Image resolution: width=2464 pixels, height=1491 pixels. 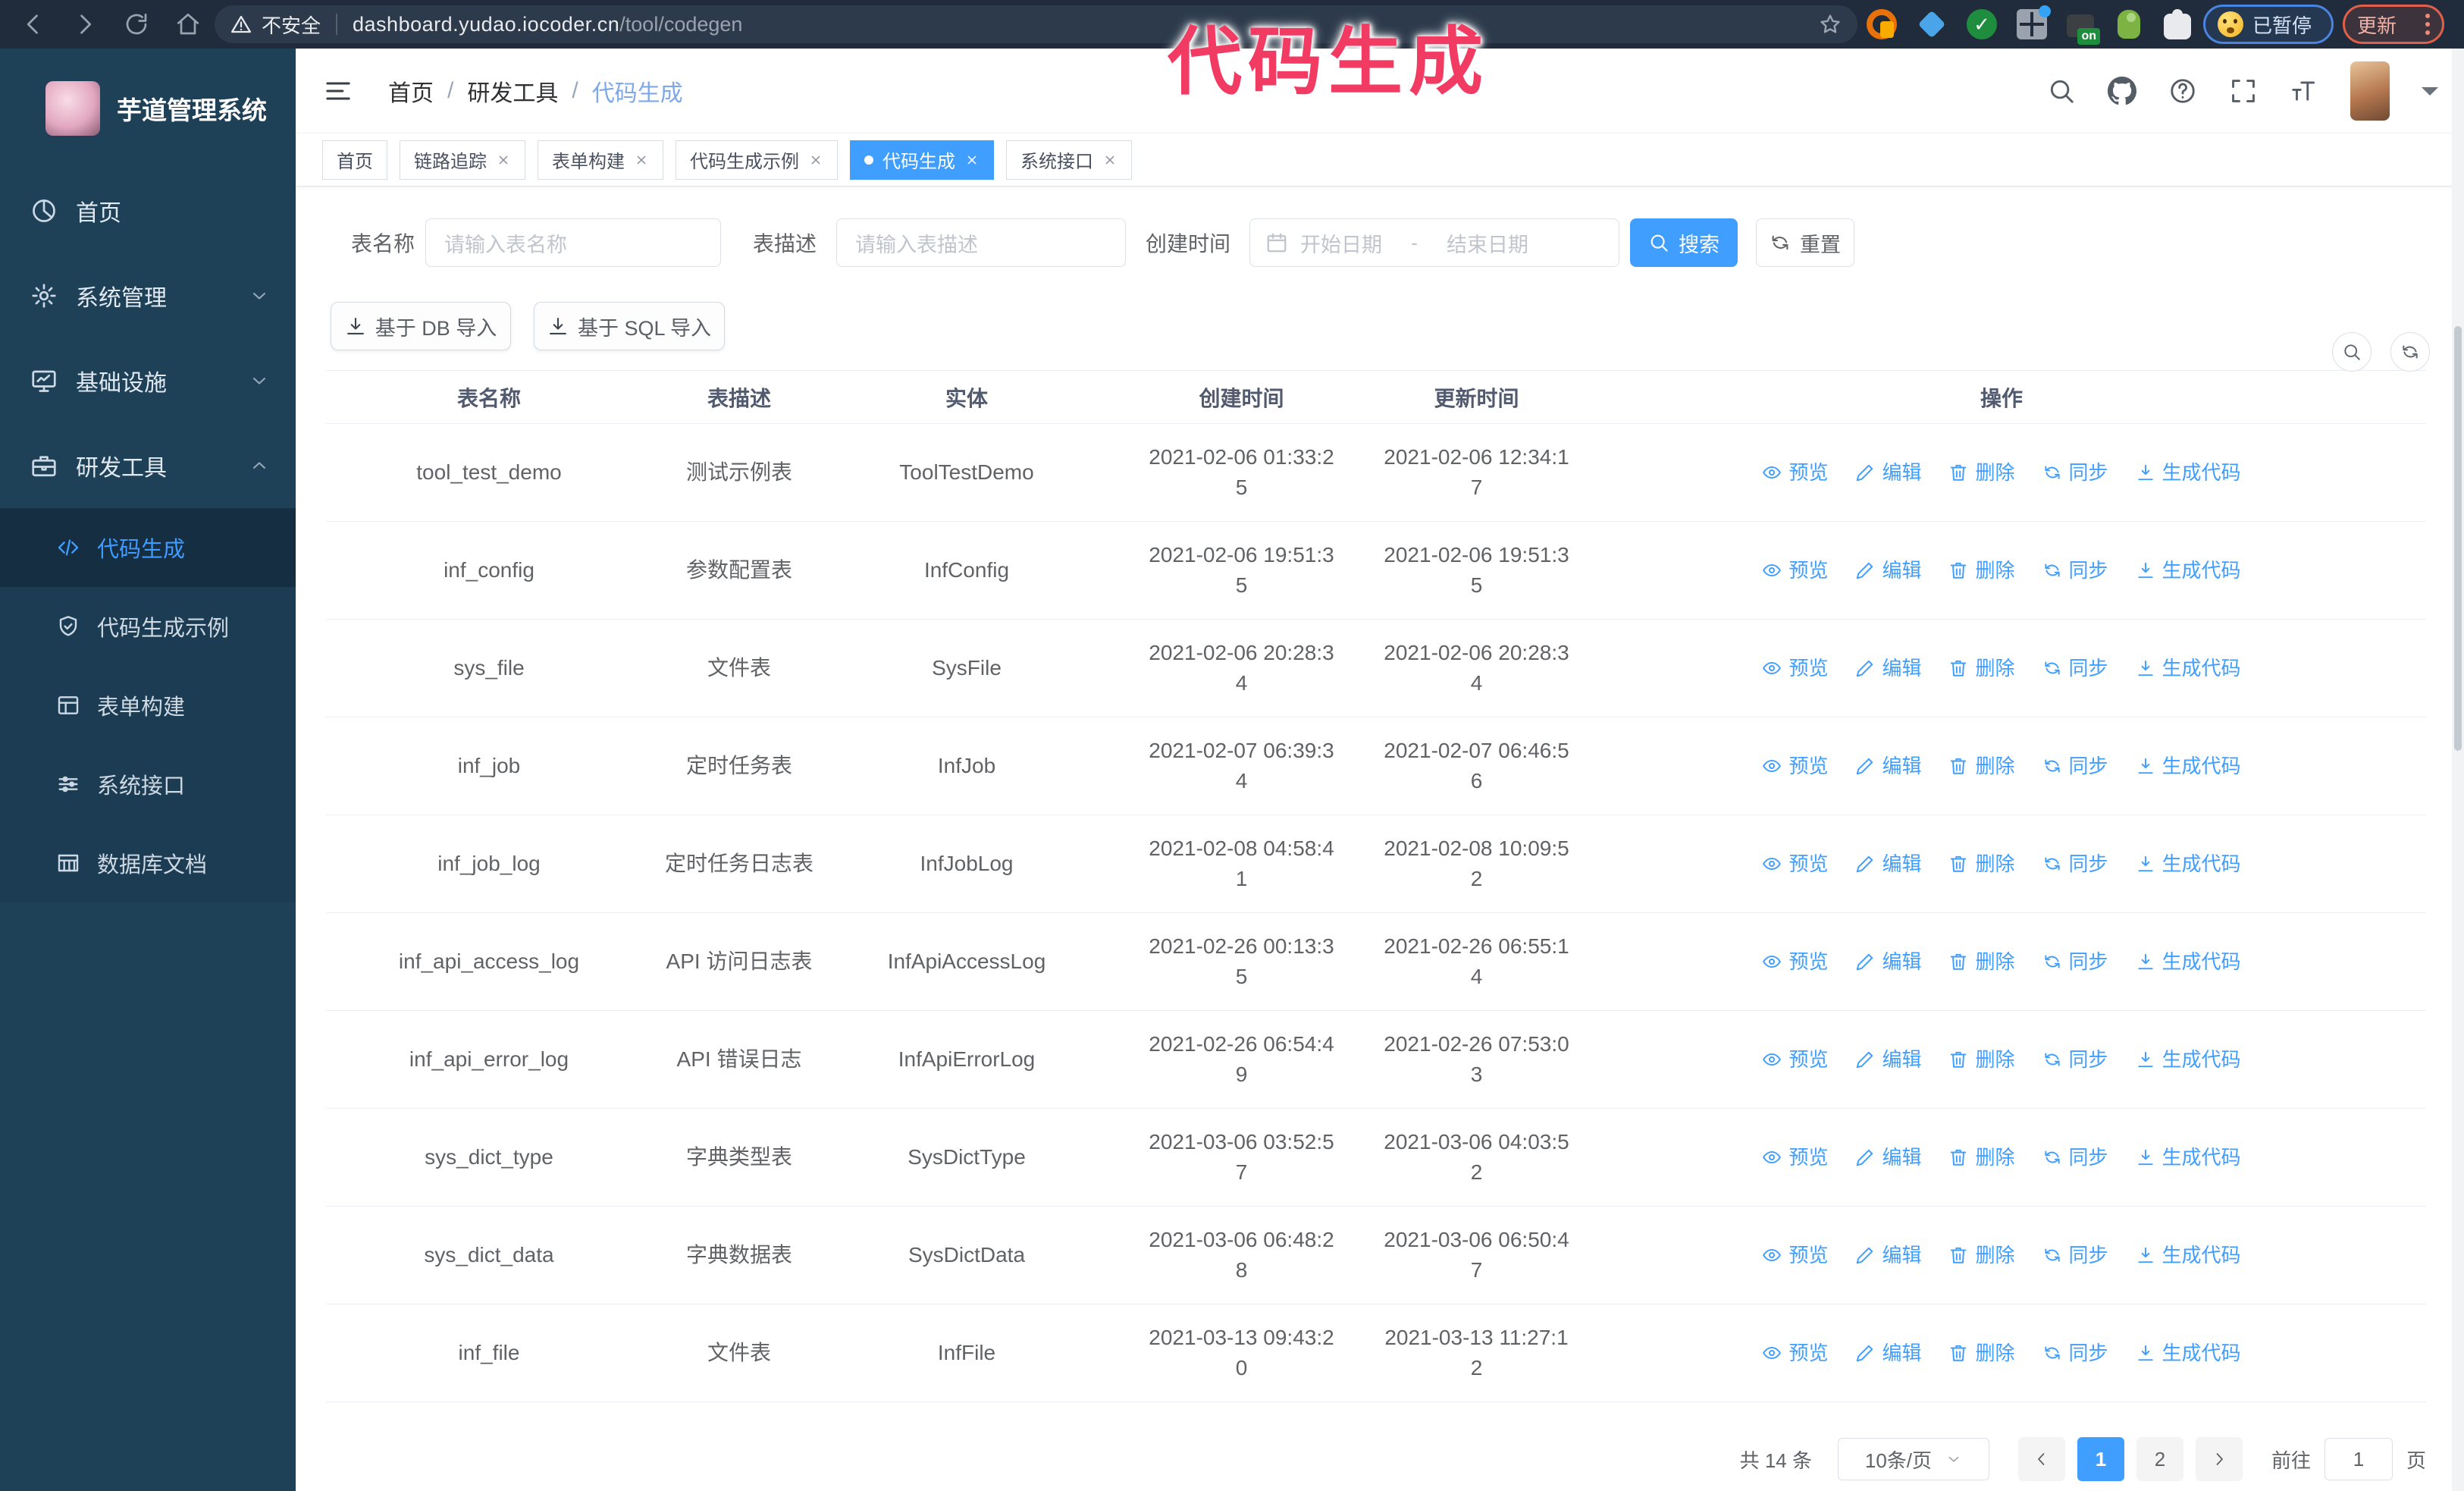 What do you see at coordinates (411, 91) in the screenshot?
I see `breadcrumb-item: 首页` at bounding box center [411, 91].